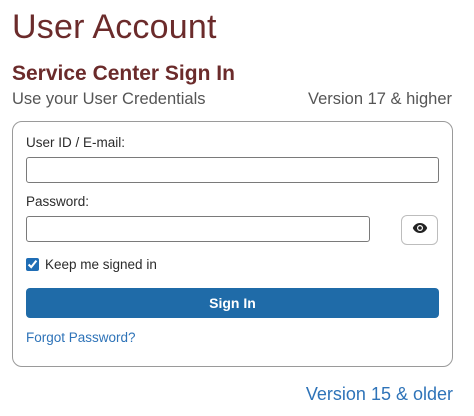 The height and width of the screenshot is (416, 474). I want to click on show-password-button, so click(419, 230).